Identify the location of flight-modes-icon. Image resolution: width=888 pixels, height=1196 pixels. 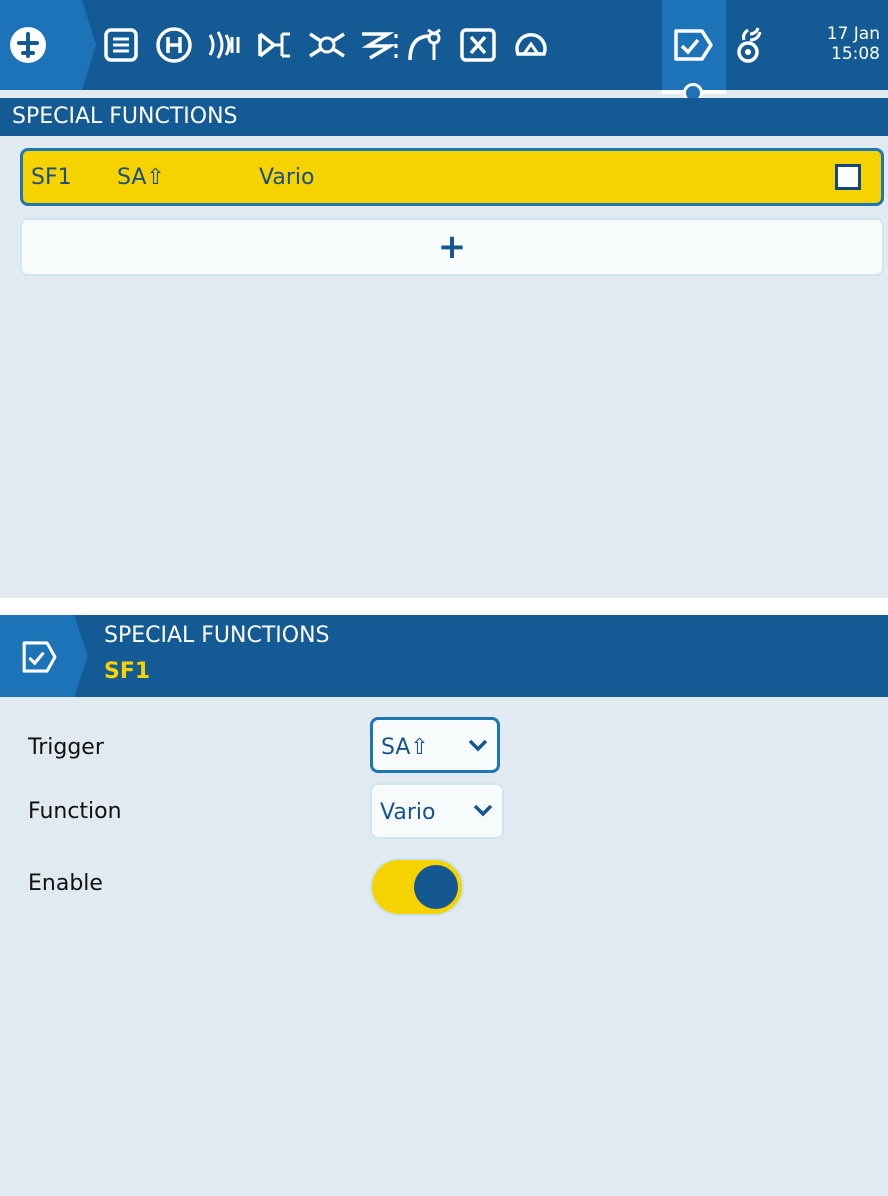
(223, 45).